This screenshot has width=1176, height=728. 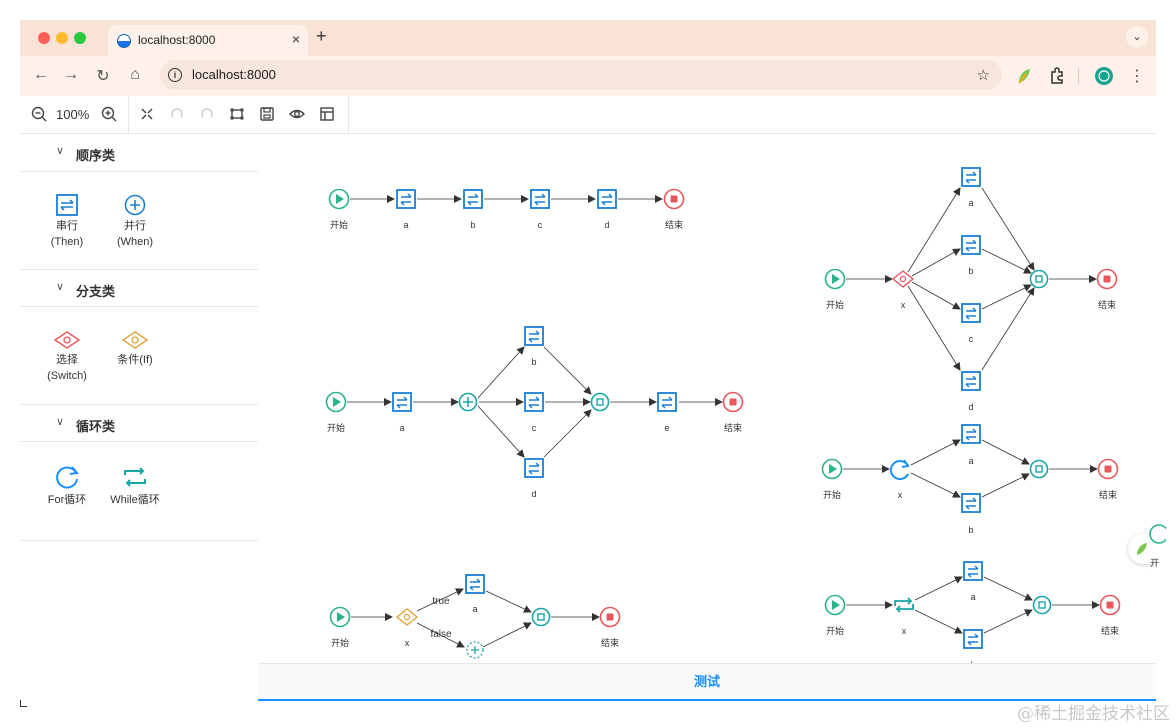 What do you see at coordinates (135, 477) in the screenshot?
I see `while-loop-icon` at bounding box center [135, 477].